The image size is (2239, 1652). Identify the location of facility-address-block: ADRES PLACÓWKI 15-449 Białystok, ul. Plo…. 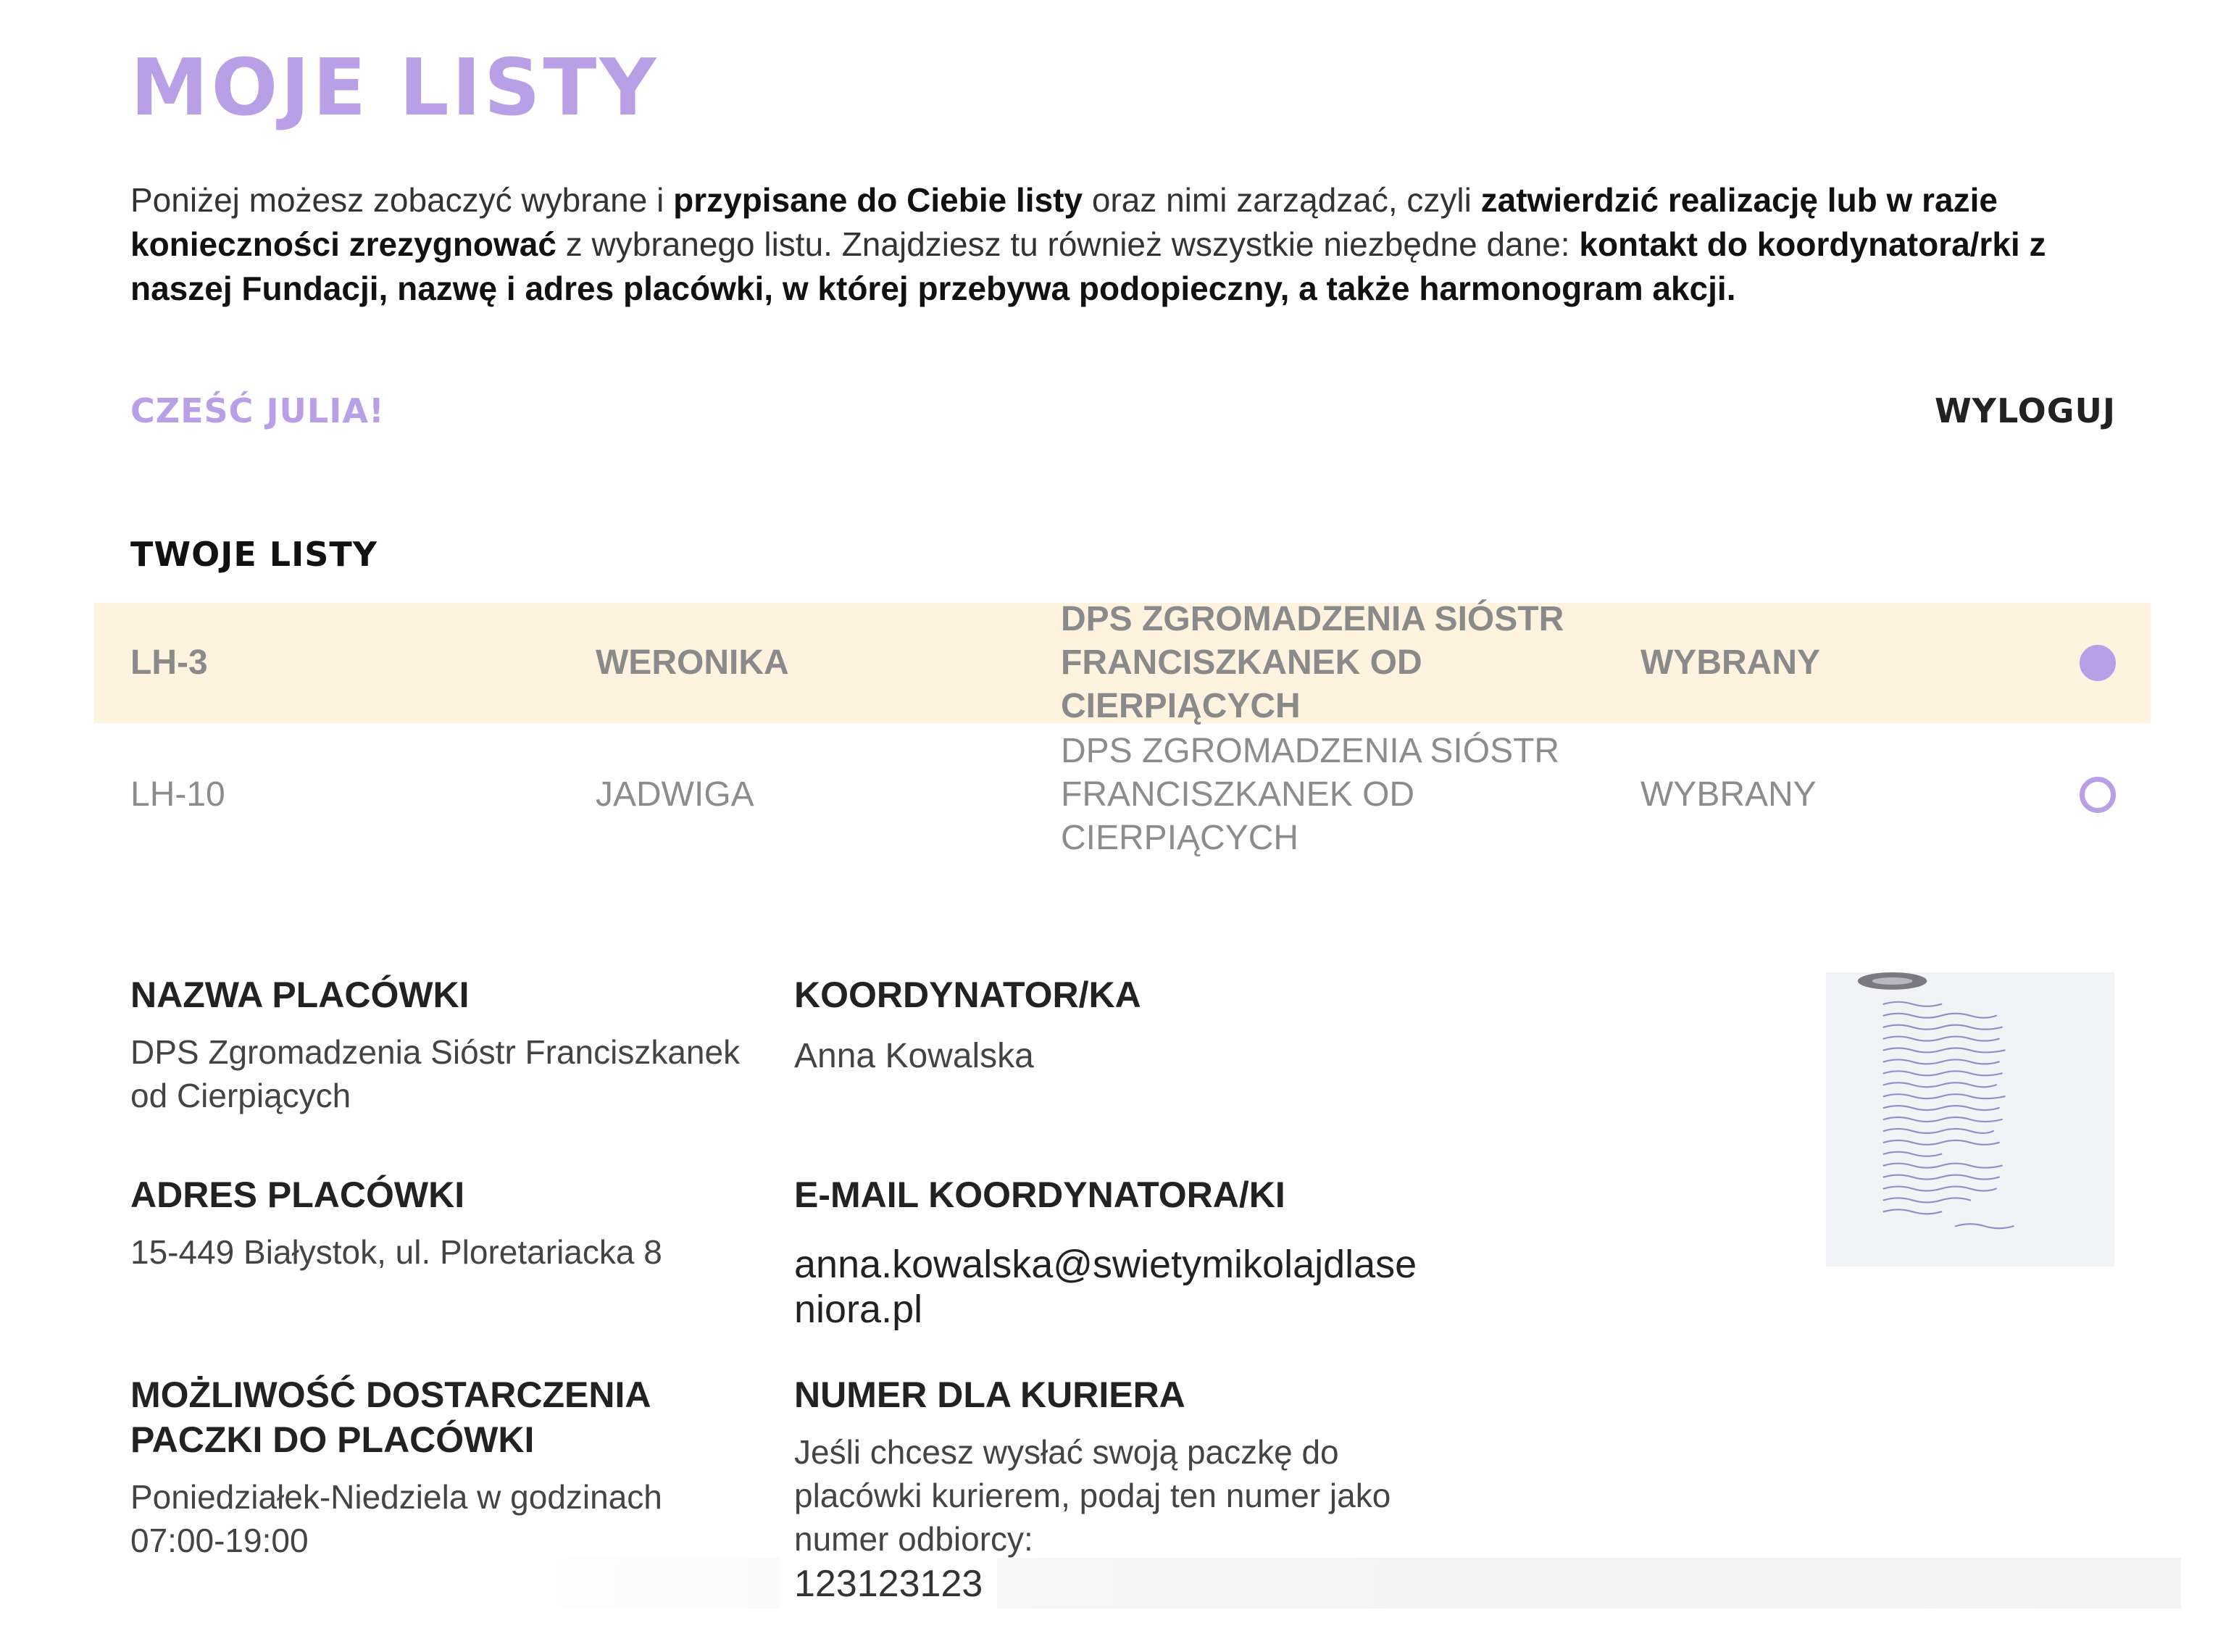
(442, 1223).